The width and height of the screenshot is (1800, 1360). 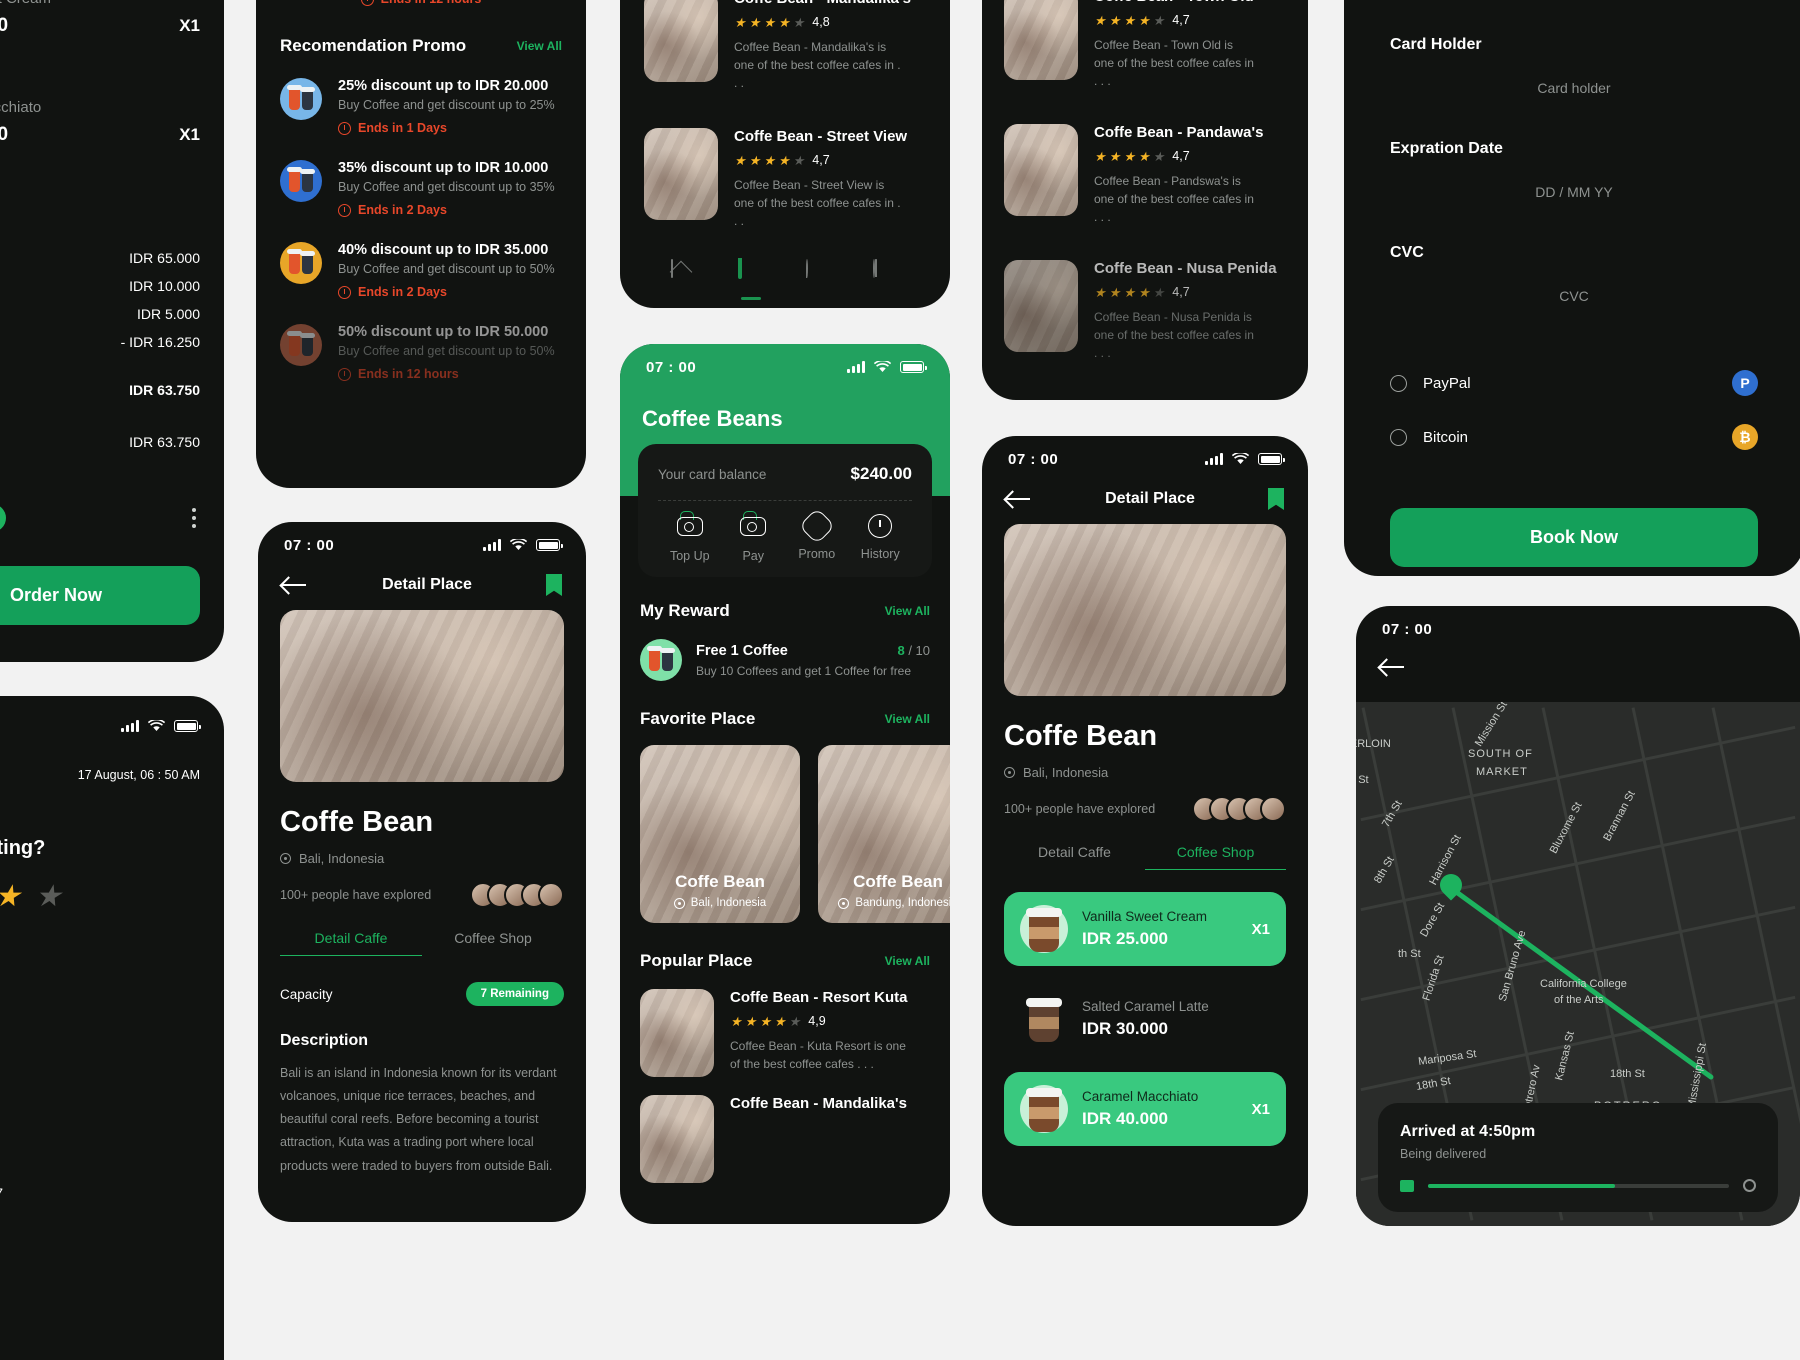 What do you see at coordinates (683, 272) in the screenshot?
I see `home-icon` at bounding box center [683, 272].